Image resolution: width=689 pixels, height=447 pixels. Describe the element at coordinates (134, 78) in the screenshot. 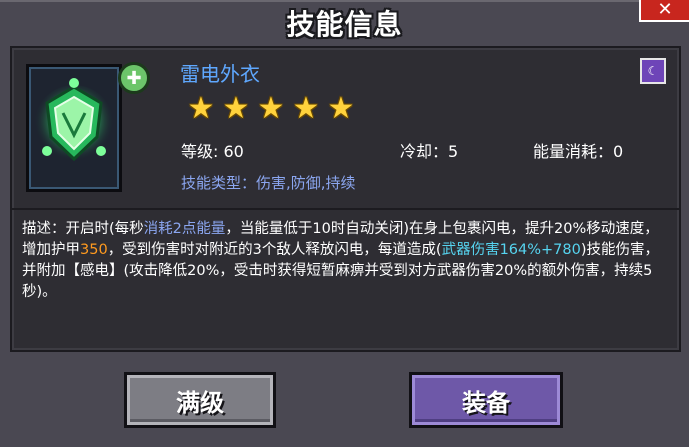

I see `plus-badge-icon: ✚` at that location.